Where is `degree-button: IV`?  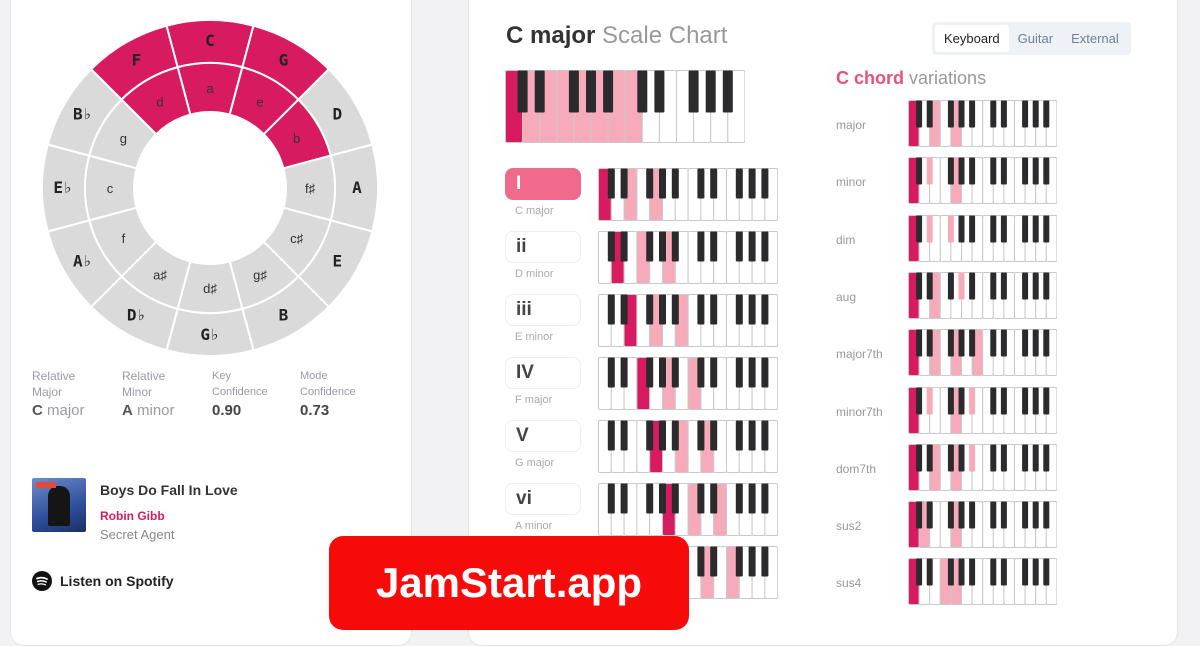 degree-button: IV is located at coordinates (543, 373).